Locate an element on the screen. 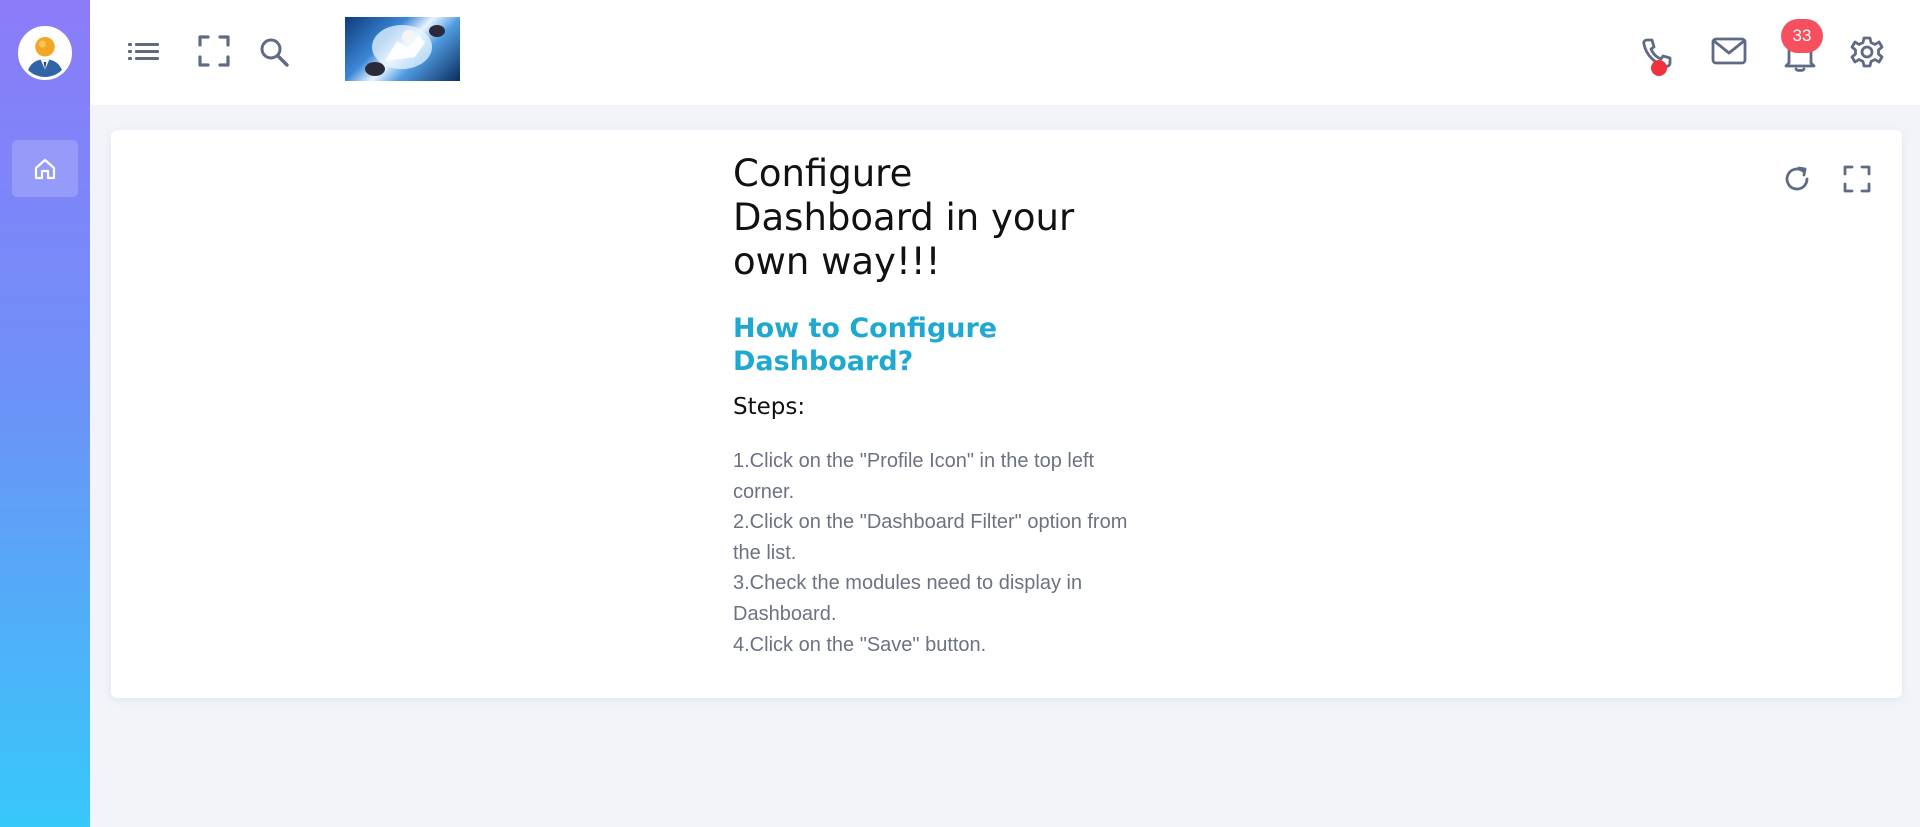  search-button is located at coordinates (274, 52).